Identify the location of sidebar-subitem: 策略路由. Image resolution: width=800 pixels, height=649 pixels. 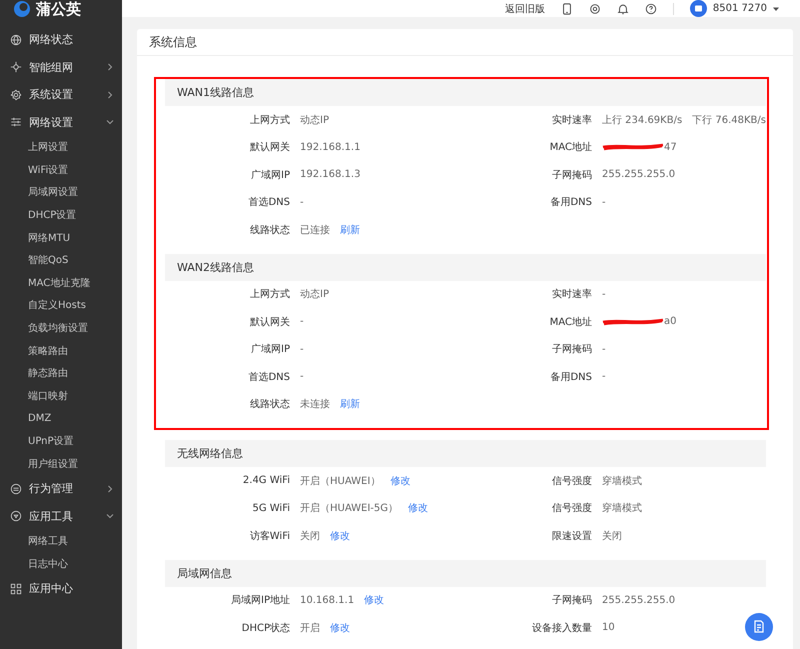
(34, 350).